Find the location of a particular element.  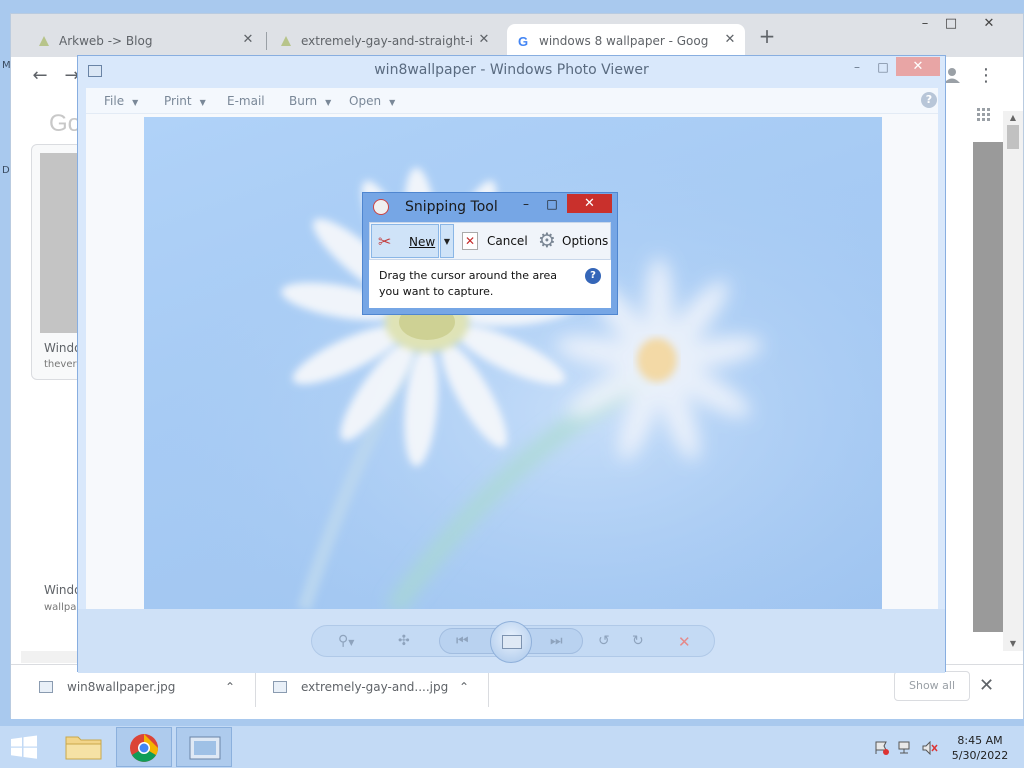

download-item-extremely-gay: extremely-gay-and....jpg ⌃ is located at coordinates (383, 687).